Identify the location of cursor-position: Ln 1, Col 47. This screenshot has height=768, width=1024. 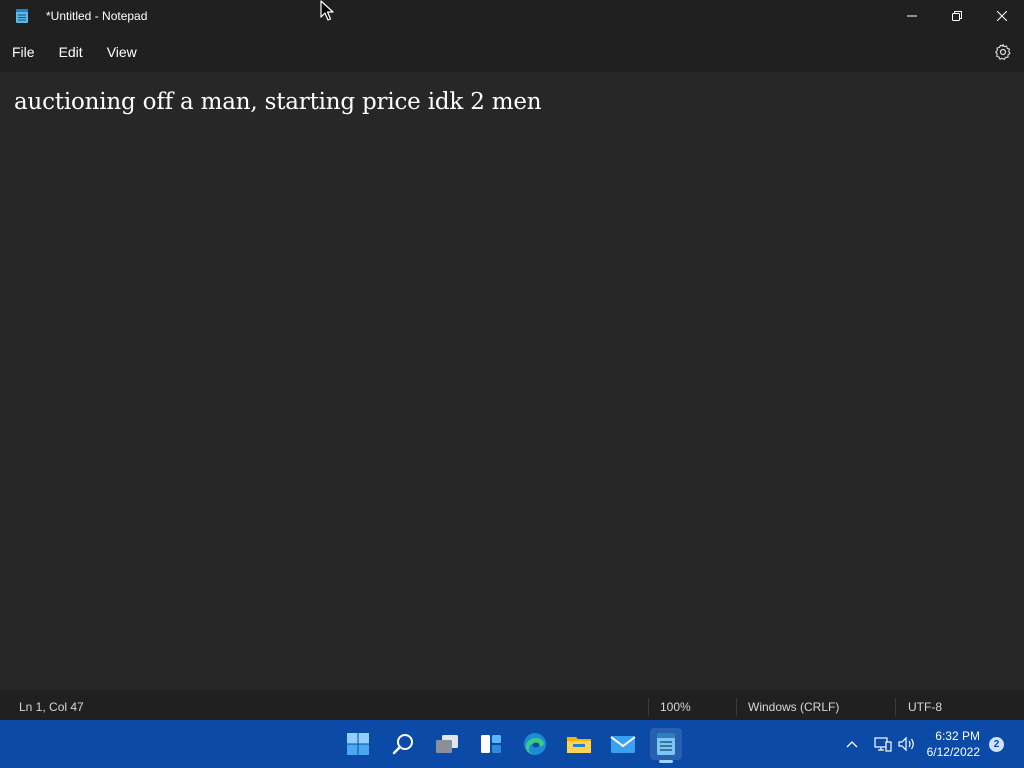
(51, 707).